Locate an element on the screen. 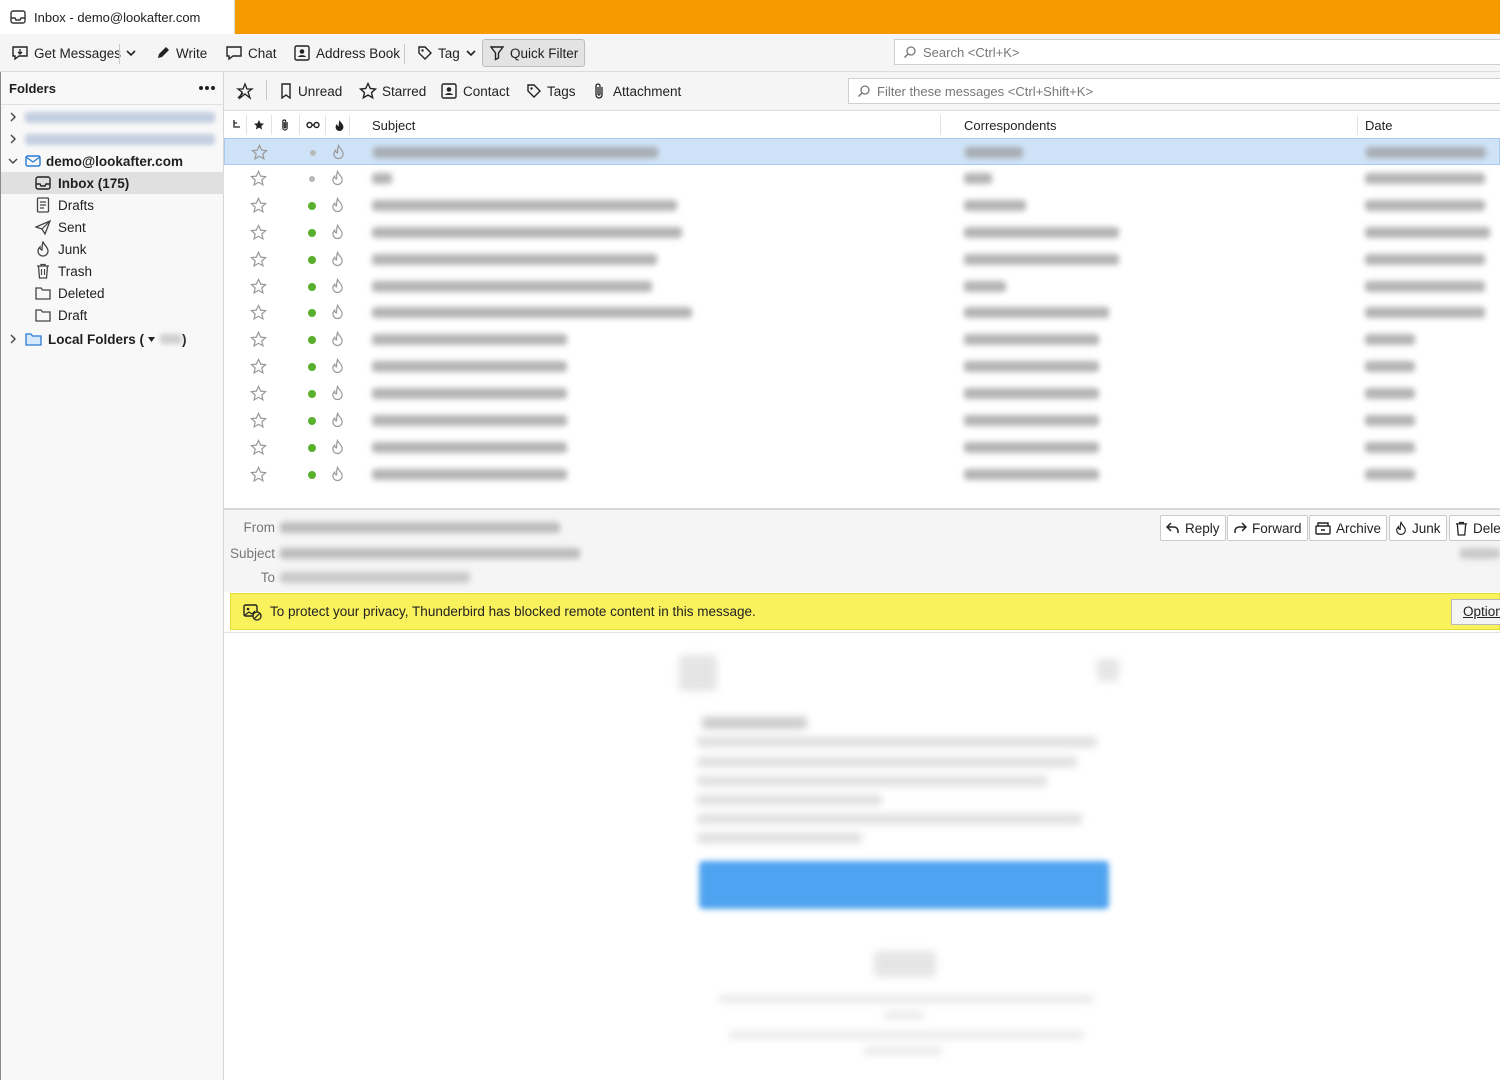 This screenshot has width=1500, height=1080. star-column-icon is located at coordinates (259, 125).